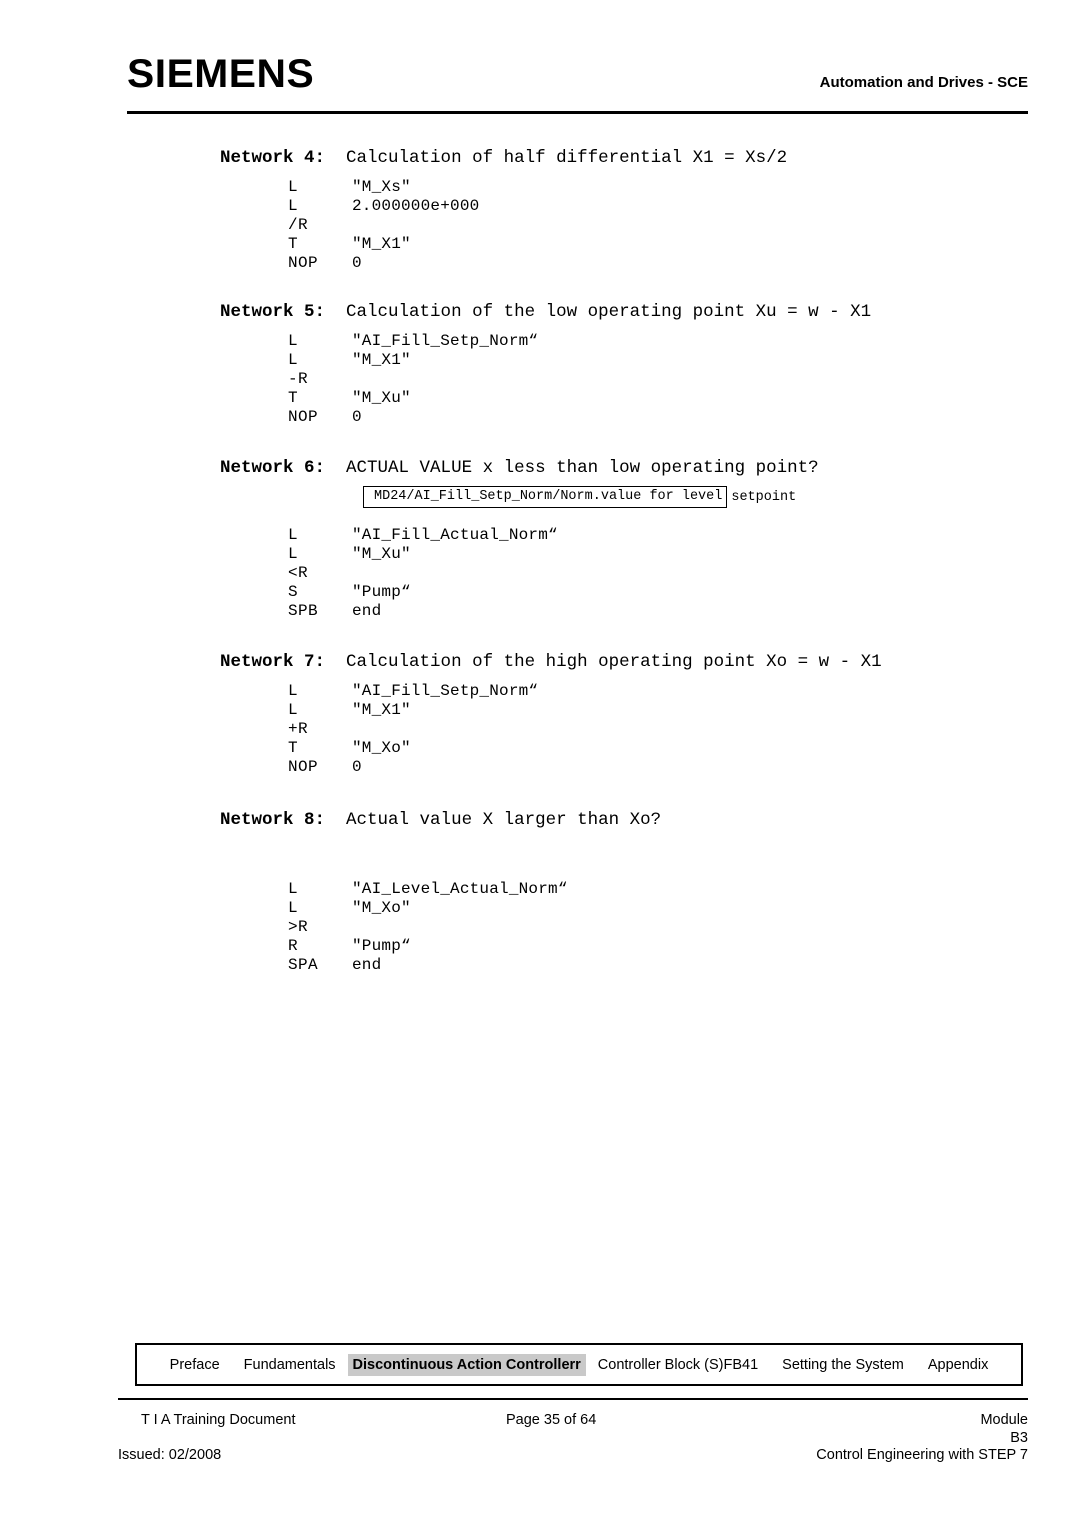 Image resolution: width=1080 pixels, height=1528 pixels. What do you see at coordinates (958, 1365) in the screenshot?
I see `nav-item-appendix: Appendix` at bounding box center [958, 1365].